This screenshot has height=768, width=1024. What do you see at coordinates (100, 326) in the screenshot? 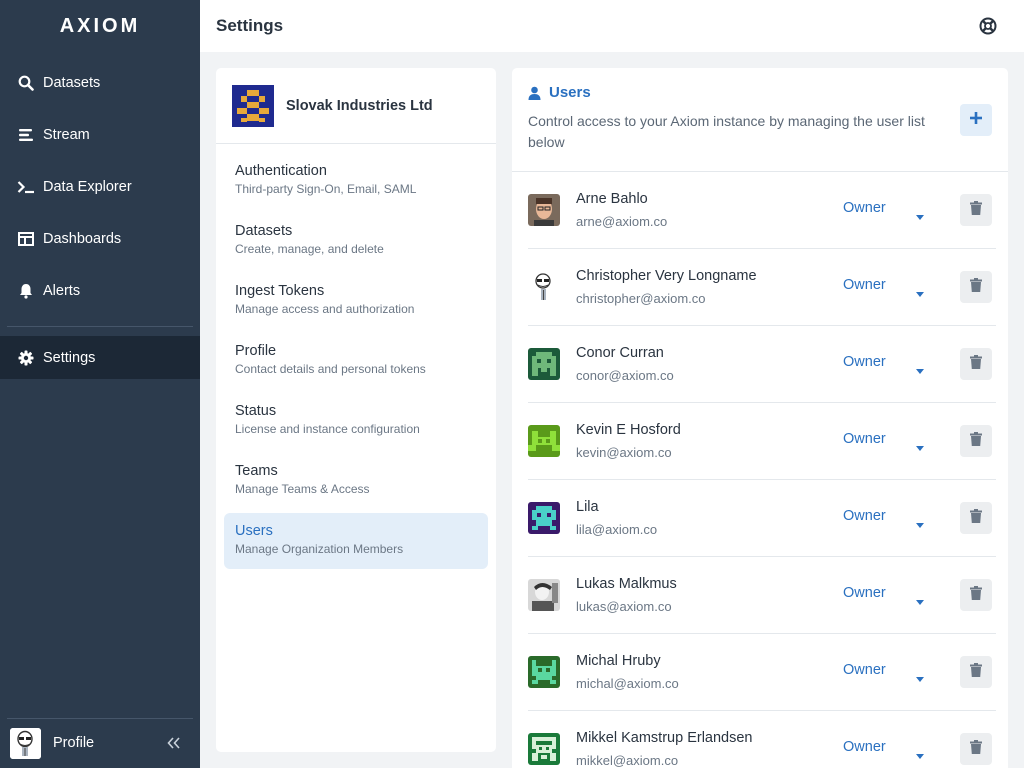
I see `sidebar-divider` at bounding box center [100, 326].